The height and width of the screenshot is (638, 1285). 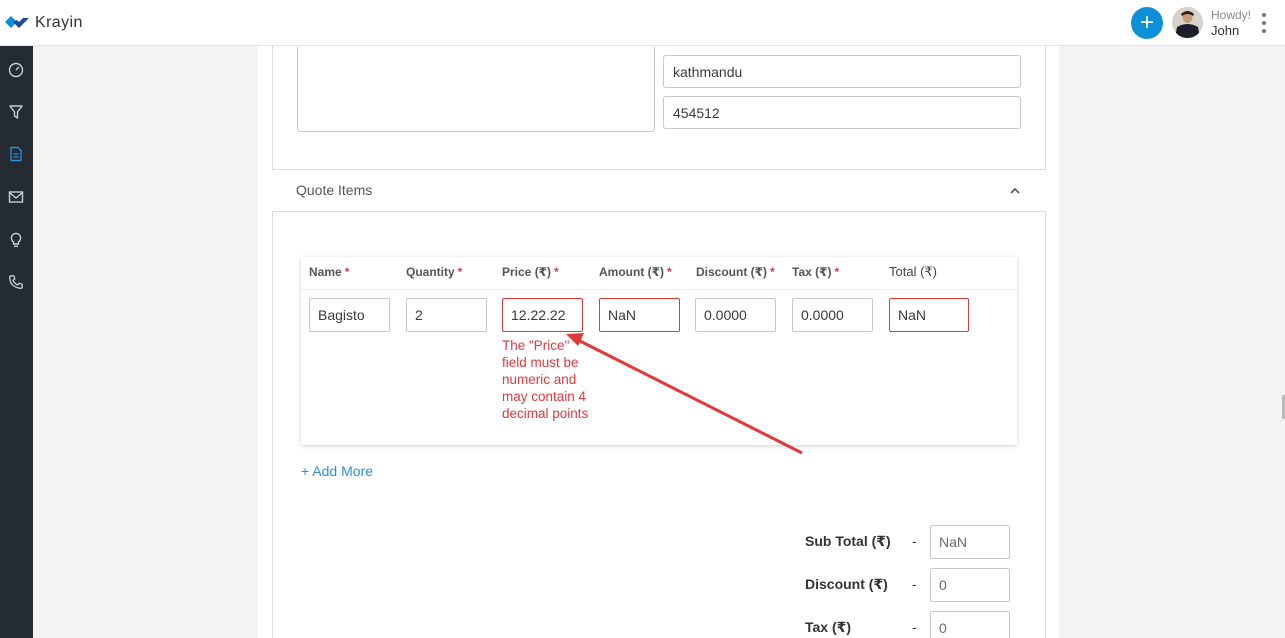 What do you see at coordinates (434, 272) in the screenshot?
I see `column-header-quantity: Quantity *` at bounding box center [434, 272].